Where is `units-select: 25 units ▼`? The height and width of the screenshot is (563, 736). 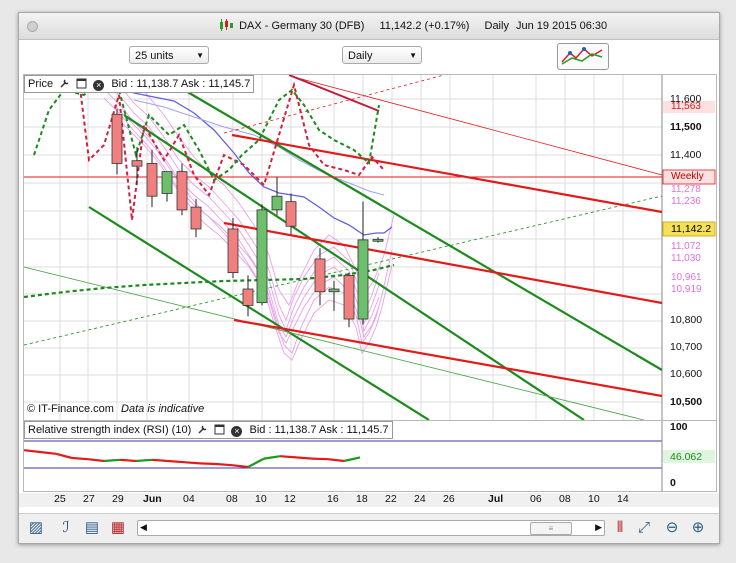 units-select: 25 units ▼ is located at coordinates (169, 55).